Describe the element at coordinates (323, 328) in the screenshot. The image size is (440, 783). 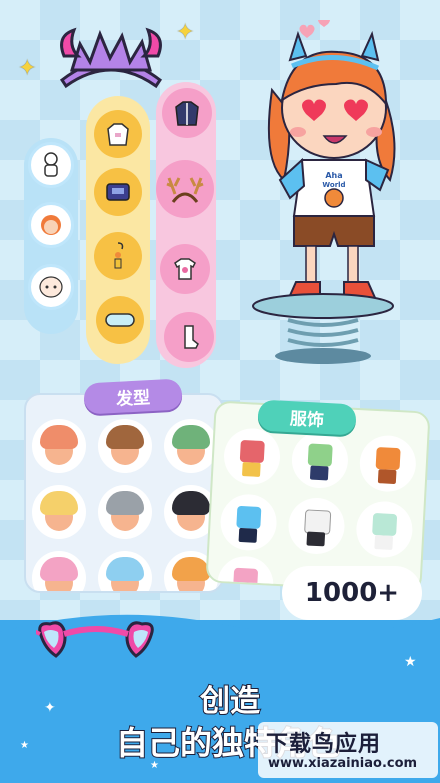
I see `spring-platform` at that location.